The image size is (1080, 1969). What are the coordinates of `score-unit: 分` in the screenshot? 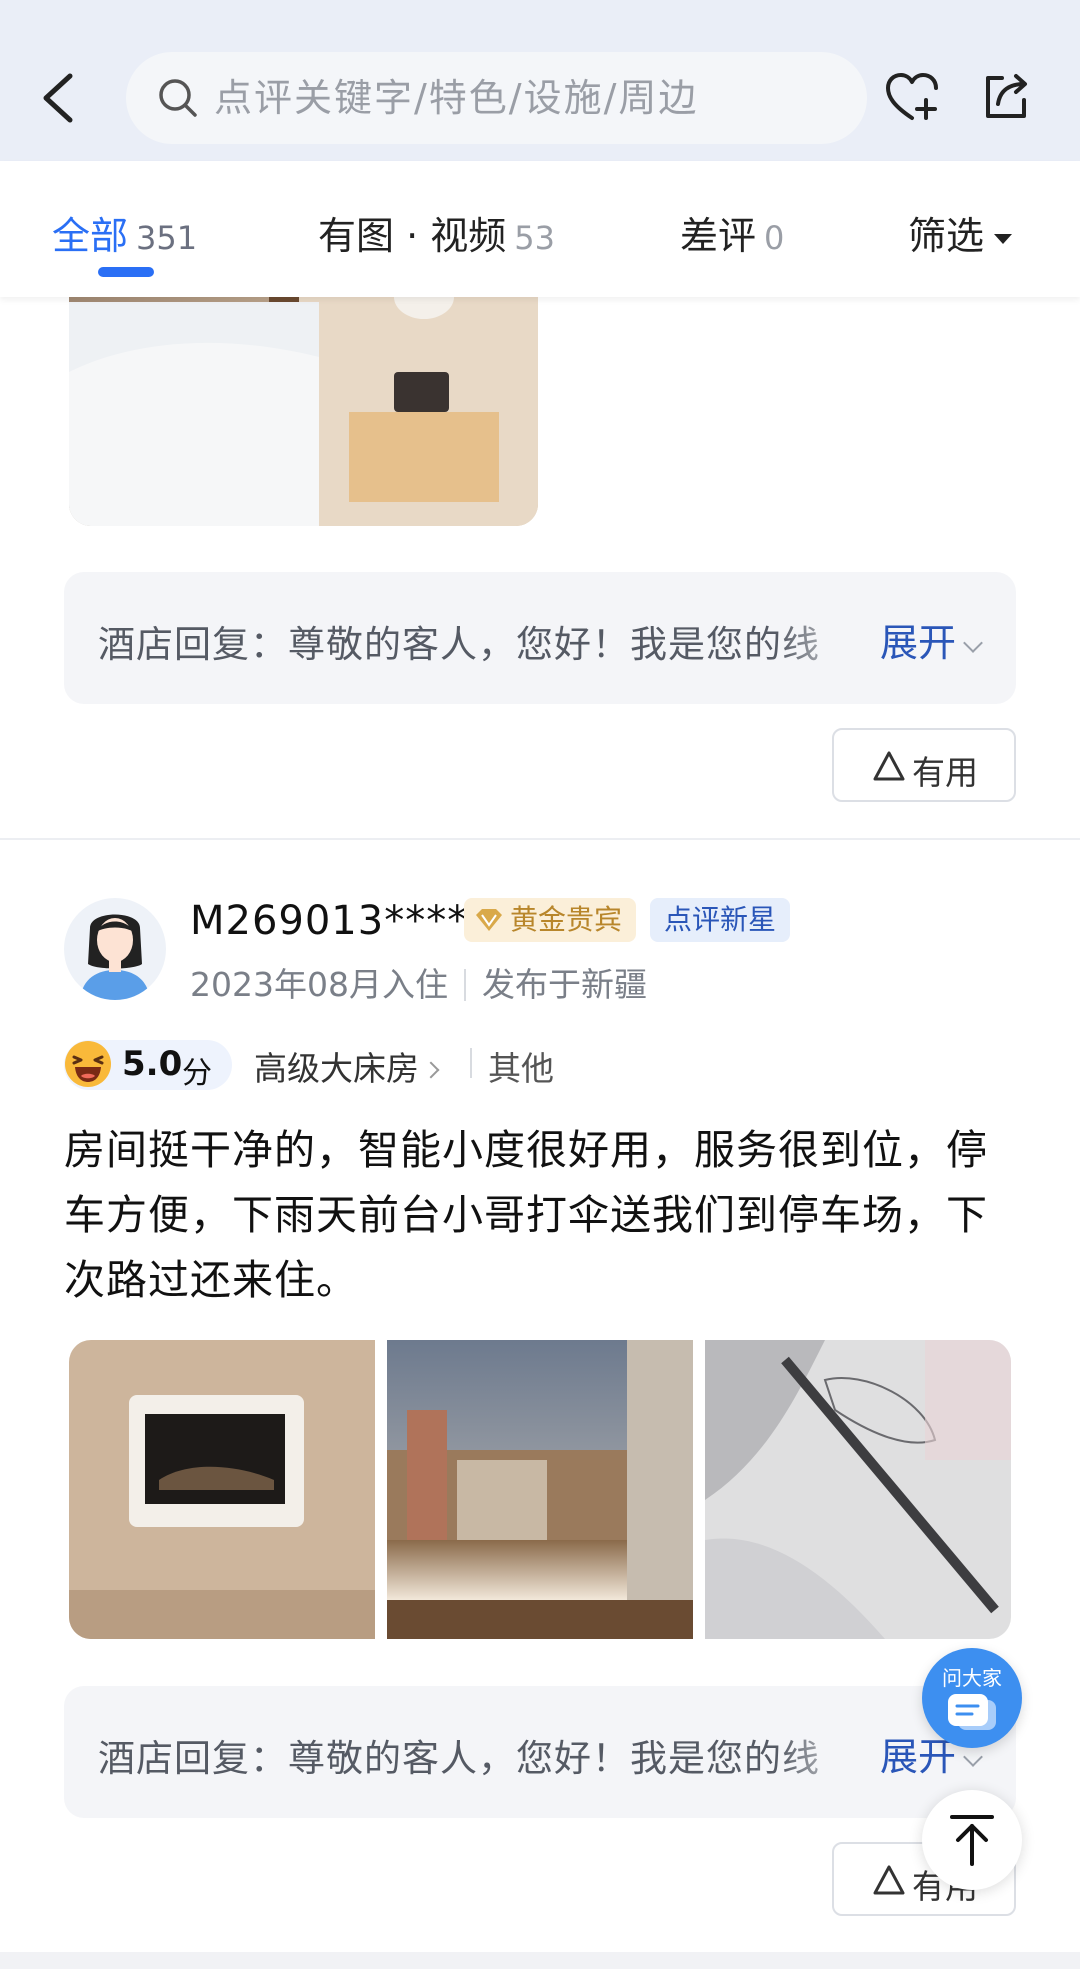 It's located at (197, 1073).